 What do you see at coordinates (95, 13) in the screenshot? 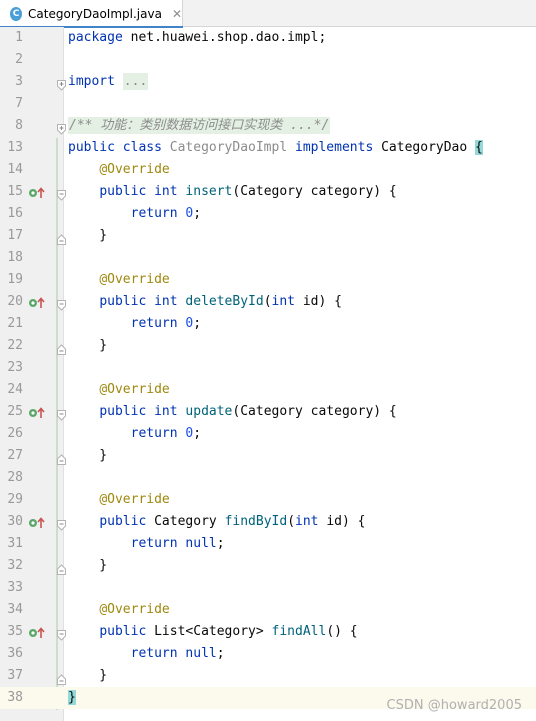
I see `tab-label: CategoryDaoImpl.java` at bounding box center [95, 13].